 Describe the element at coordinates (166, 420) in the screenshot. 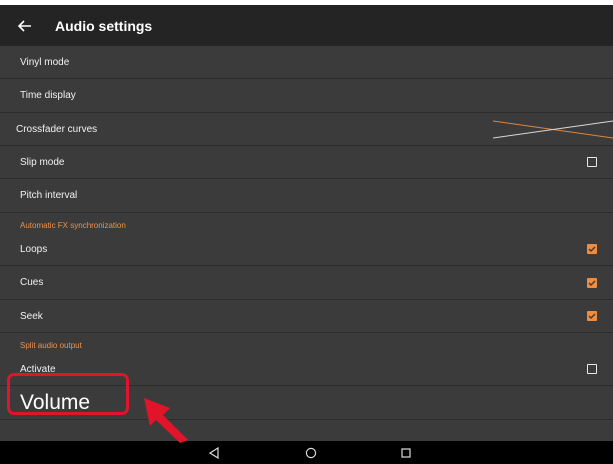

I see `red-pointer-arrow-icon` at that location.